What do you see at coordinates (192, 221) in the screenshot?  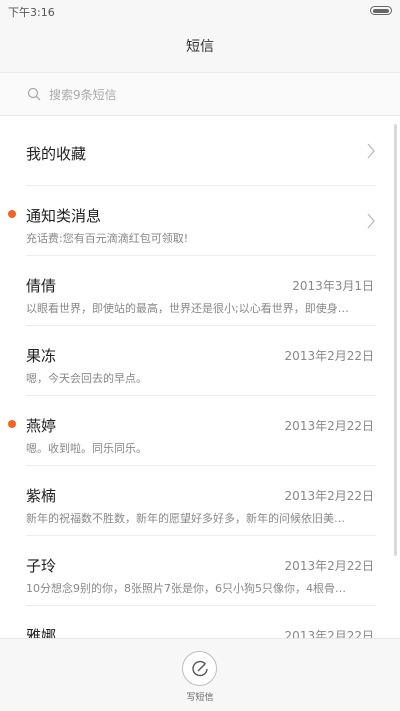 I see `thread-notifications: 通知类消息 充话费:您有百元滴滴红包可领取!` at bounding box center [192, 221].